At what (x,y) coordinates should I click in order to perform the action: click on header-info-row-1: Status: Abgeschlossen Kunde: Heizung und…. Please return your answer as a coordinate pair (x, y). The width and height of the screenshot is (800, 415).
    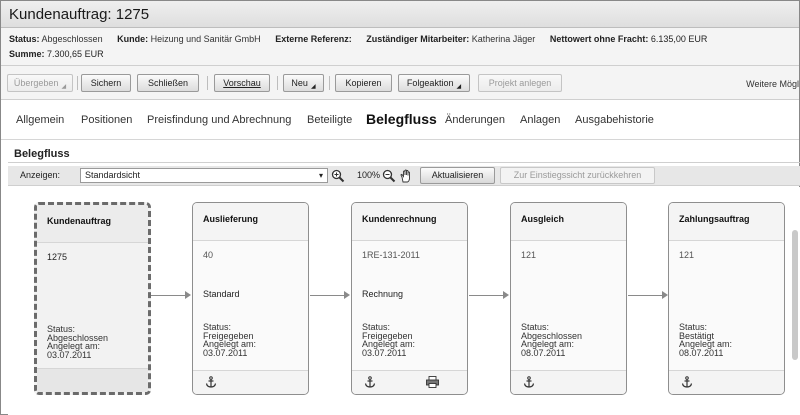
    Looking at the image, I should click on (358, 39).